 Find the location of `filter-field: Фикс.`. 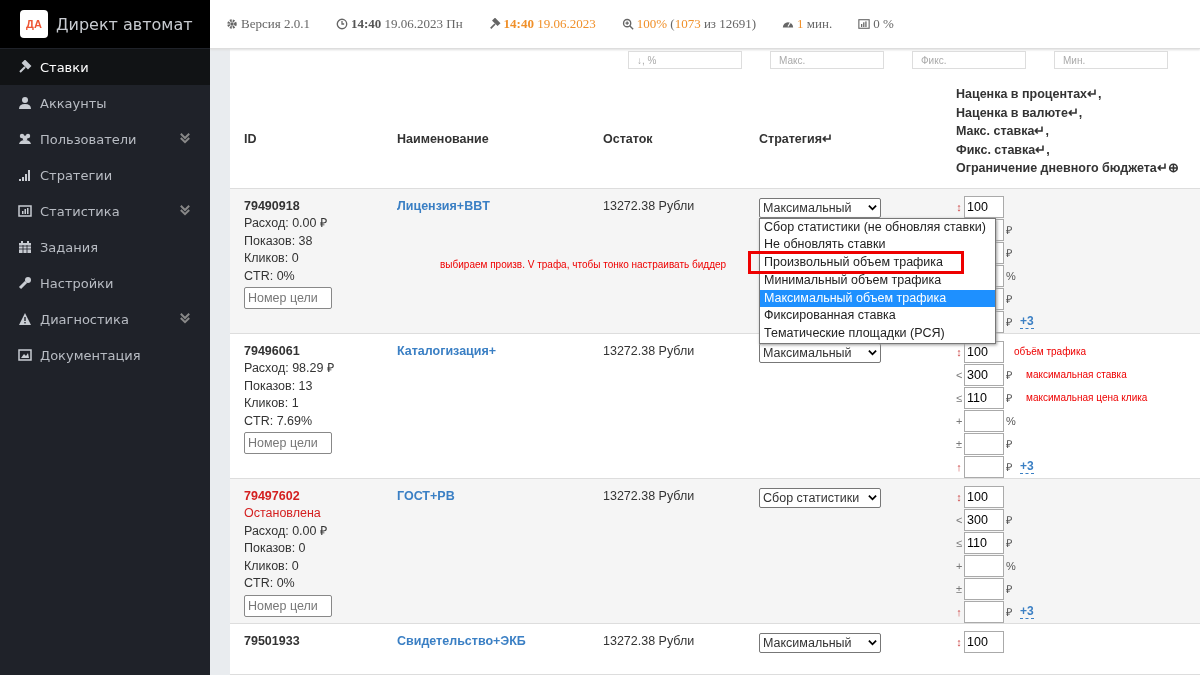

filter-field: Фикс. is located at coordinates (969, 60).